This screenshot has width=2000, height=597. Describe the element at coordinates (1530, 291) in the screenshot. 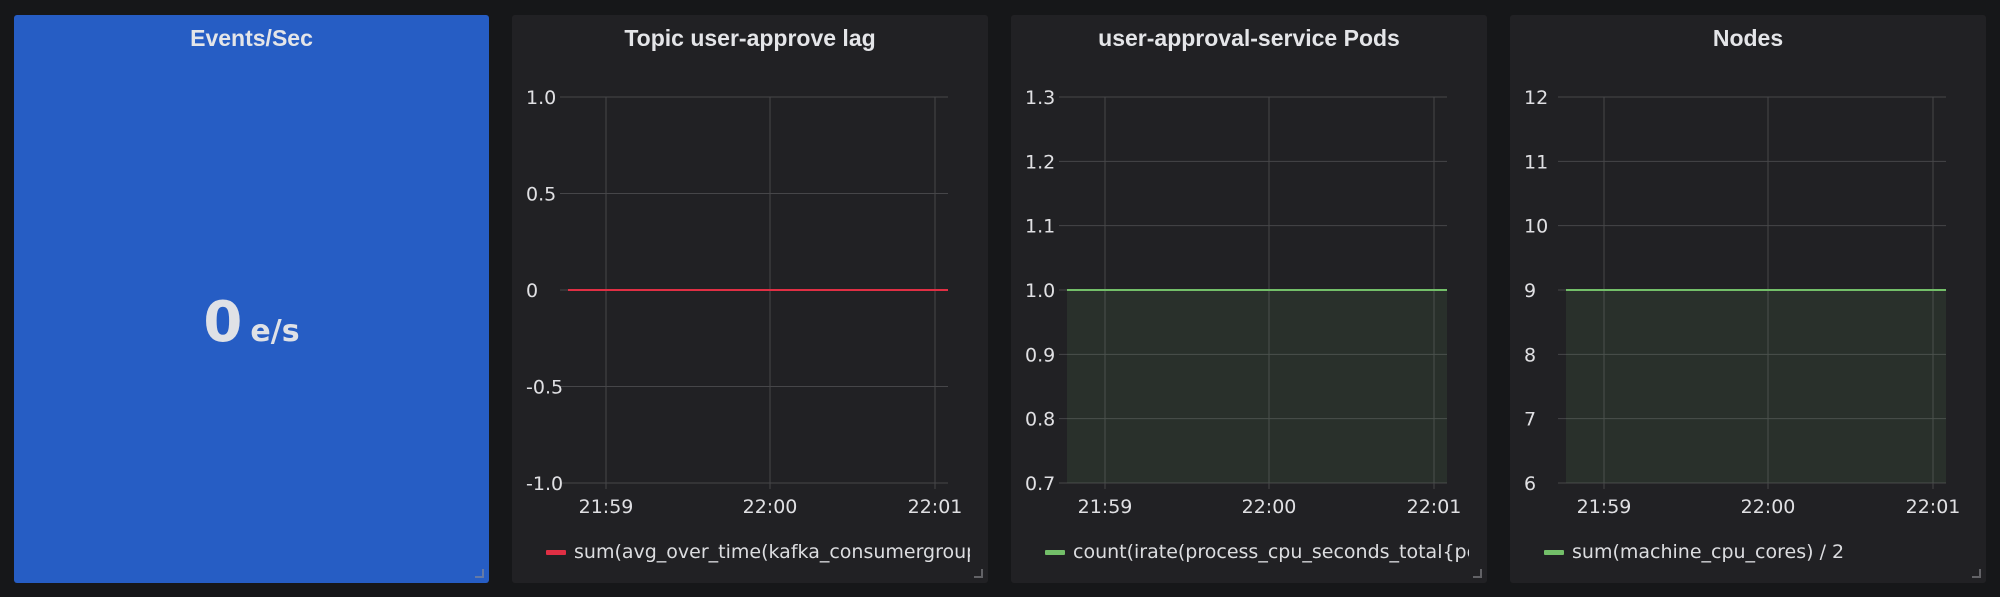

I see `y-tick-label: 9` at that location.